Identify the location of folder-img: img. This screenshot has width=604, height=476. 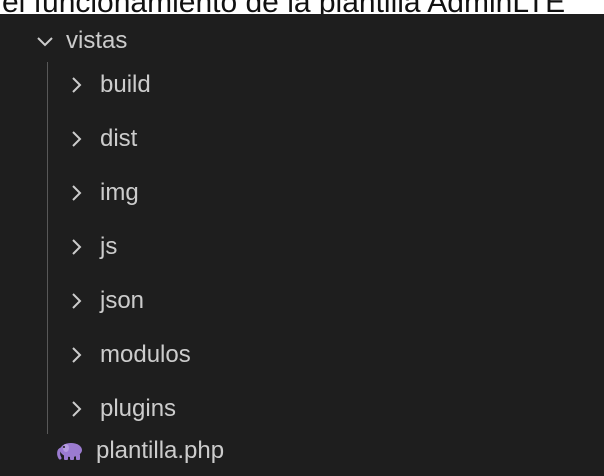
(302, 193).